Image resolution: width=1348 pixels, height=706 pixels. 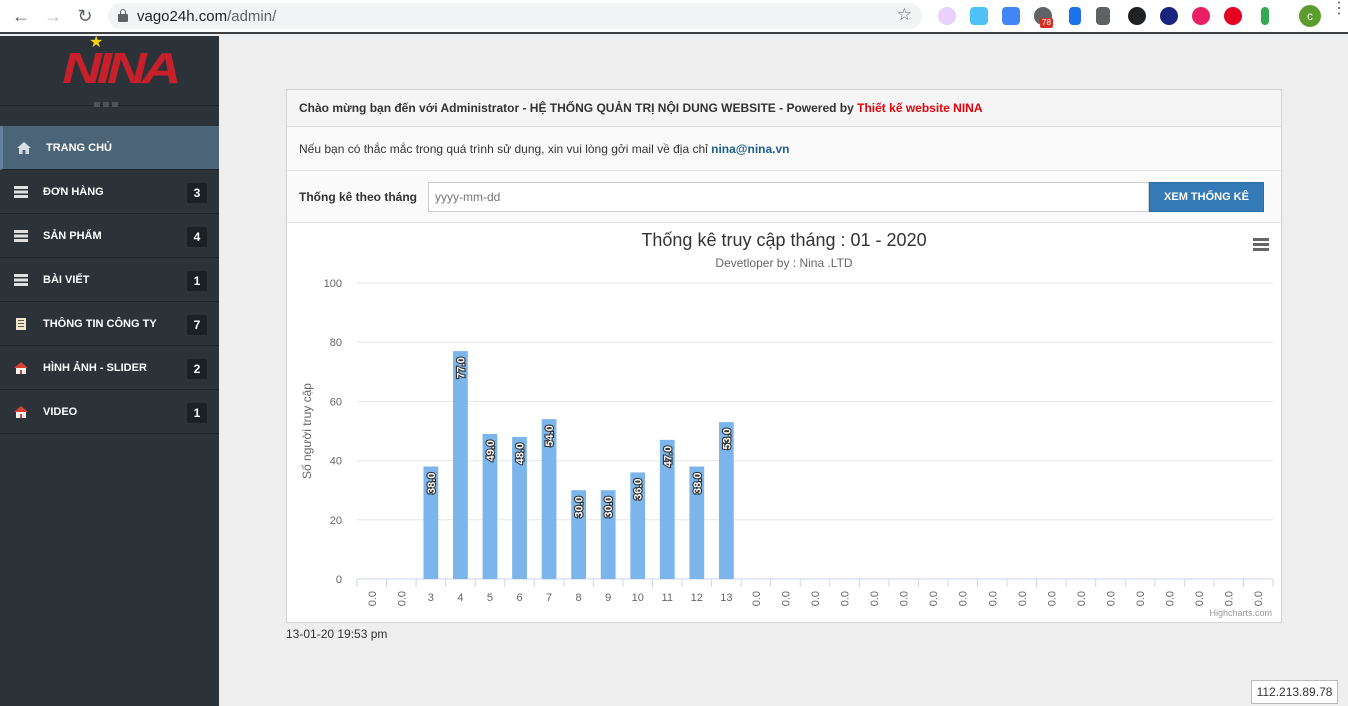 What do you see at coordinates (609, 506) in the screenshot?
I see `data-label: 30.0` at bounding box center [609, 506].